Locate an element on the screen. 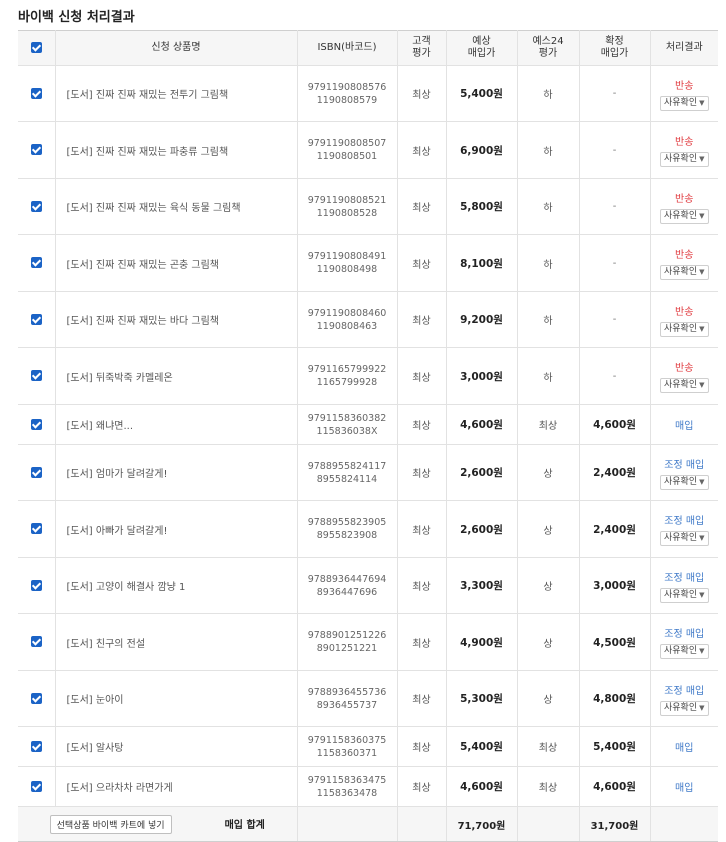  isbn10: 1190808498 is located at coordinates (347, 269).